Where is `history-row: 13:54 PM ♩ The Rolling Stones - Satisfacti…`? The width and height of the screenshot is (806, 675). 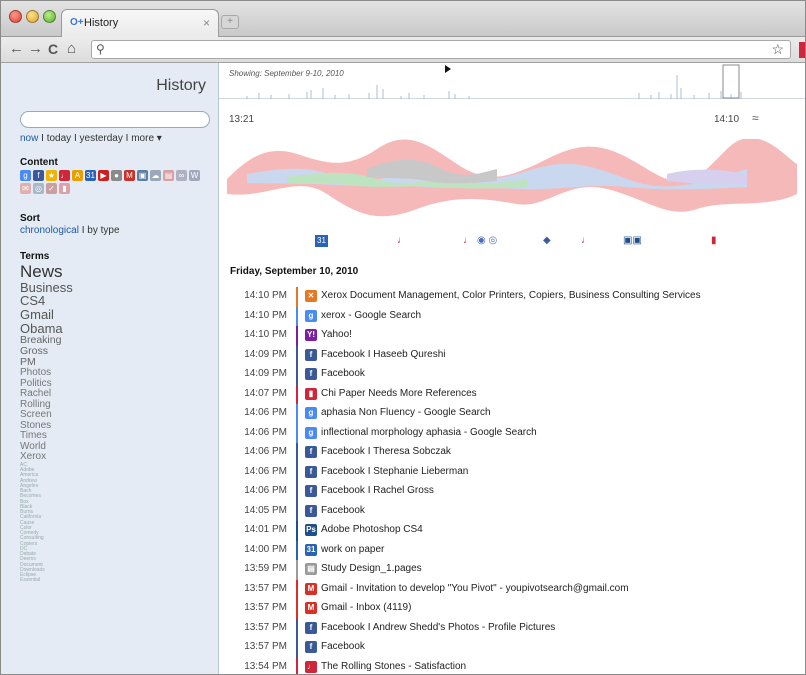
history-row: 13:54 PM ♩ The Rolling Stones - Satisfacti… is located at coordinates (512, 665).